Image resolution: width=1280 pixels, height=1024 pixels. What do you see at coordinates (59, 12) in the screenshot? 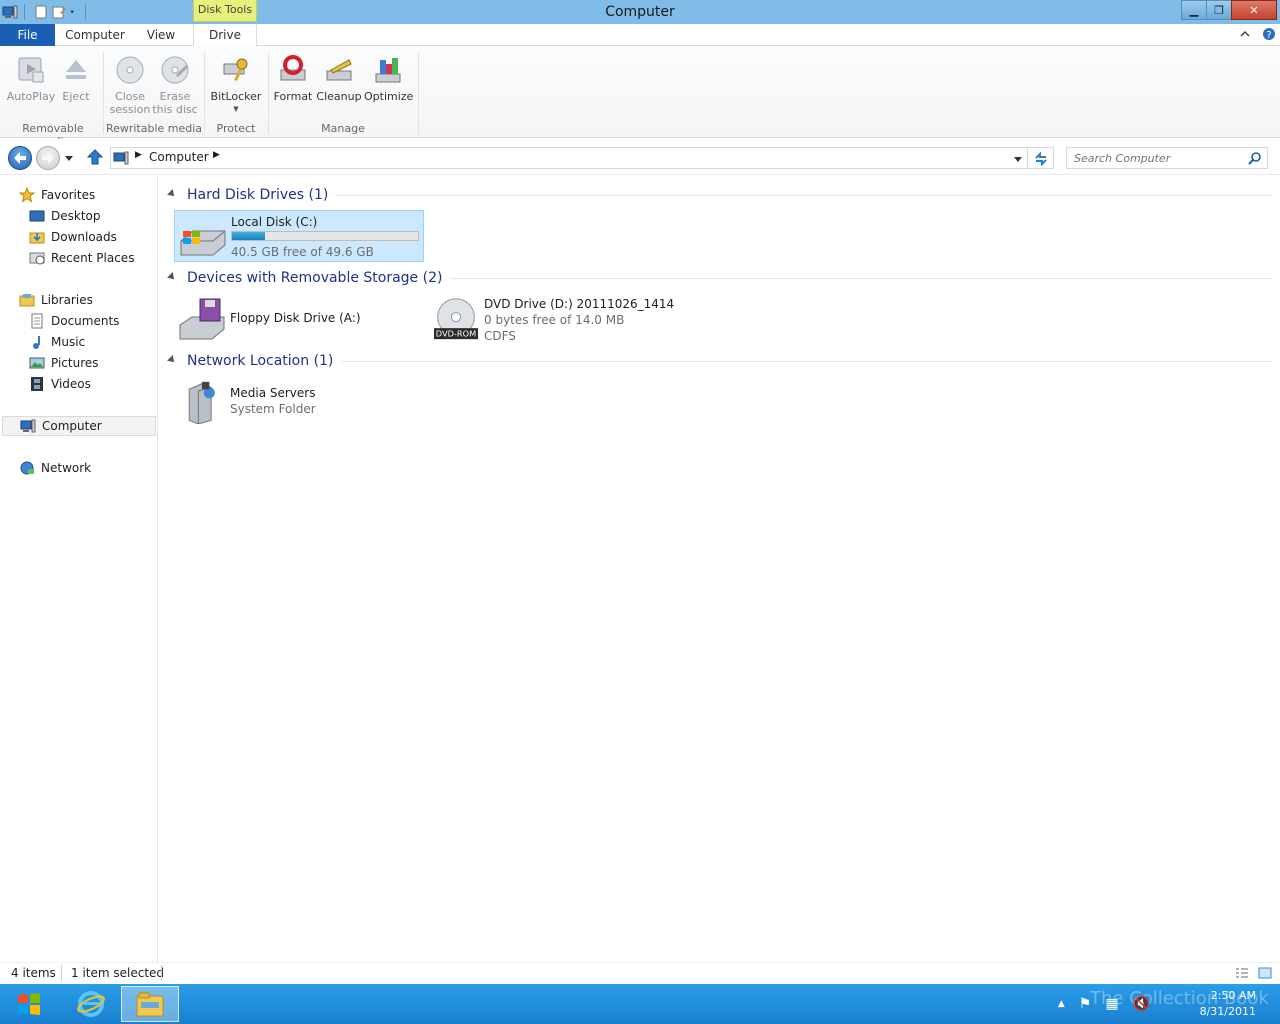
I see `new-folder-icon` at bounding box center [59, 12].